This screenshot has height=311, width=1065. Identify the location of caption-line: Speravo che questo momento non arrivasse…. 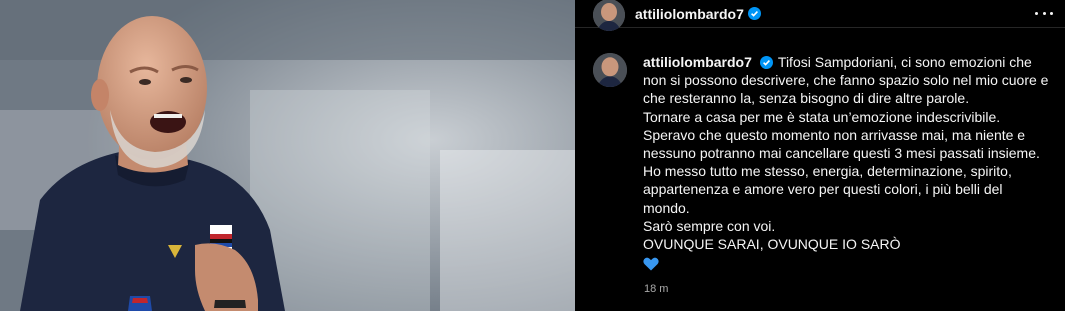
(834, 134).